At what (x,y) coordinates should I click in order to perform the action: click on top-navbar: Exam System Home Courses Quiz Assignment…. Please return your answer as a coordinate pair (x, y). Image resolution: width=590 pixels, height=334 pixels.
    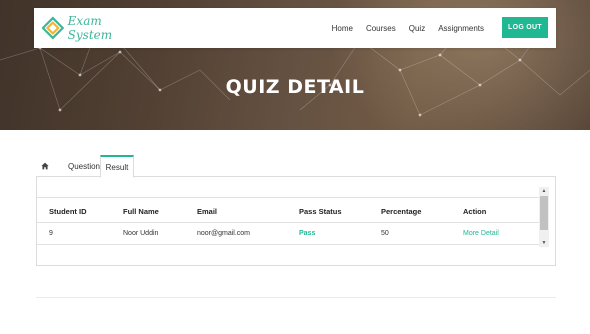
    Looking at the image, I should click on (295, 28).